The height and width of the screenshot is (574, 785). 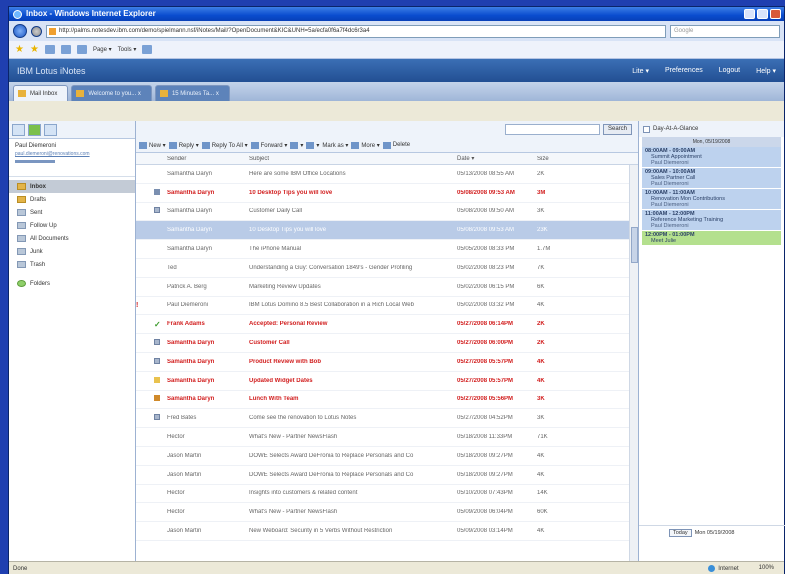 I want to click on reply-all-button: Reply To All ▾, so click(x=224, y=145).